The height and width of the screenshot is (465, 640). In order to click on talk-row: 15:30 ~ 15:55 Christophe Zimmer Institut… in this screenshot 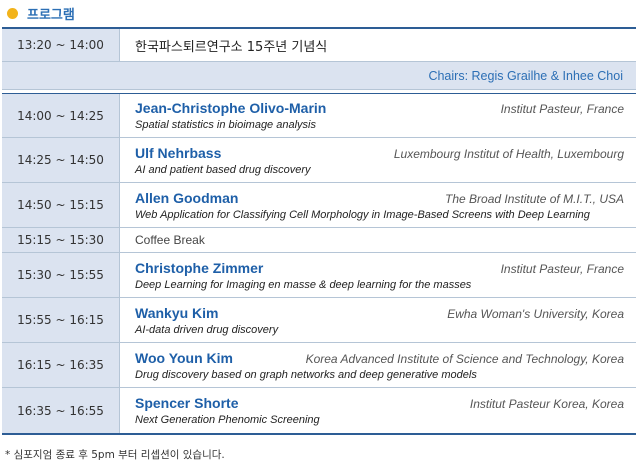, I will do `click(319, 275)`.